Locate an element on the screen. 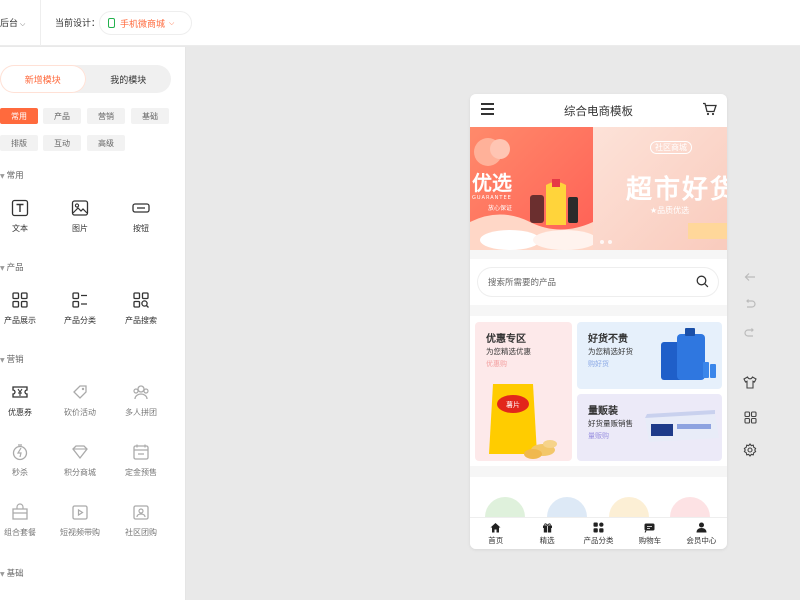 The height and width of the screenshot is (600, 800). settings-gear-icon is located at coordinates (750, 450).